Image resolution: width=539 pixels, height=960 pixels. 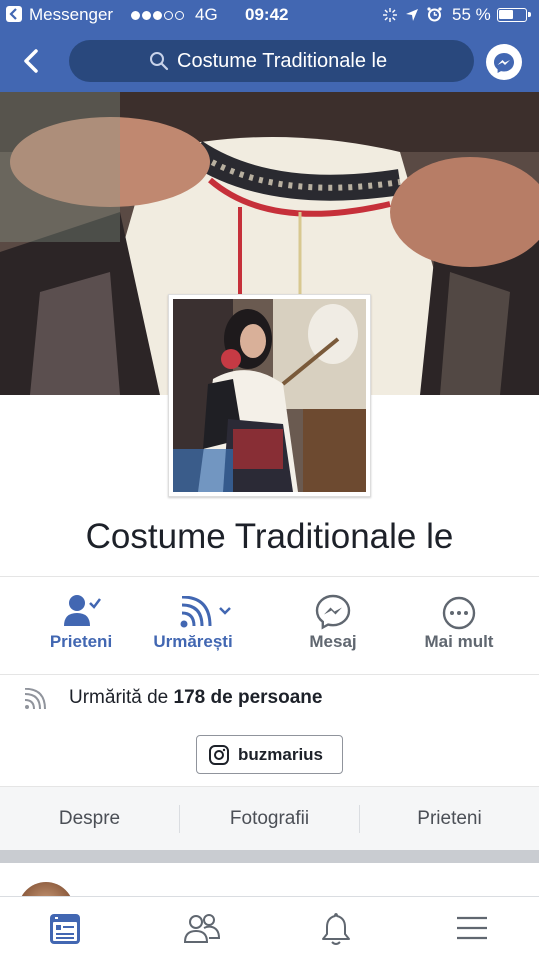 What do you see at coordinates (459, 641) in the screenshot?
I see `more-label: Mai mult` at bounding box center [459, 641].